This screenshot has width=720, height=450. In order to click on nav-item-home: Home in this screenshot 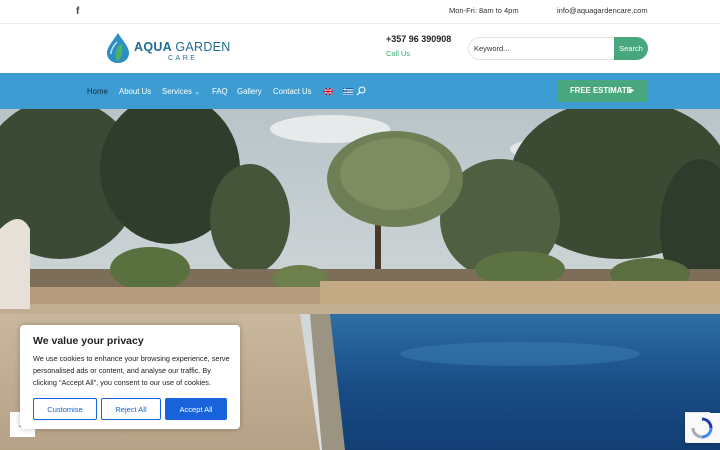, I will do `click(97, 91)`.